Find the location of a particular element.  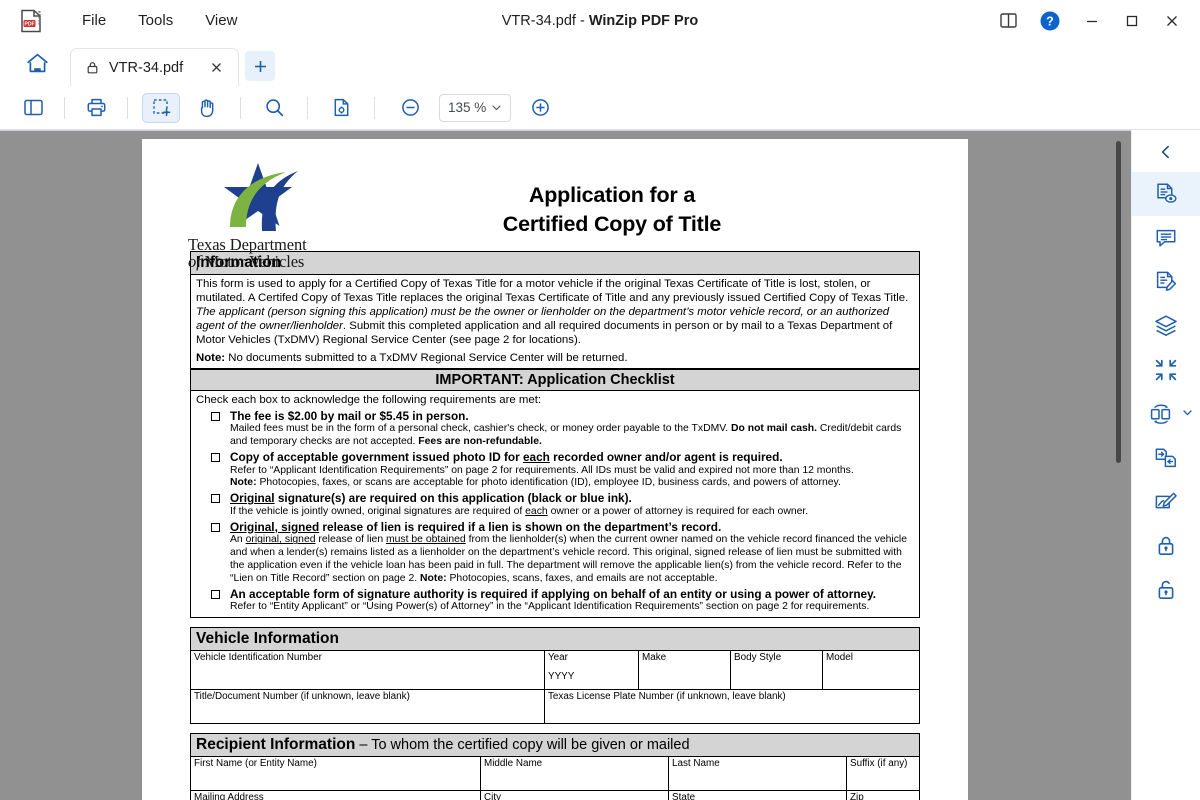

document-title-line2: Certified Copy of Title is located at coordinates (612, 224).